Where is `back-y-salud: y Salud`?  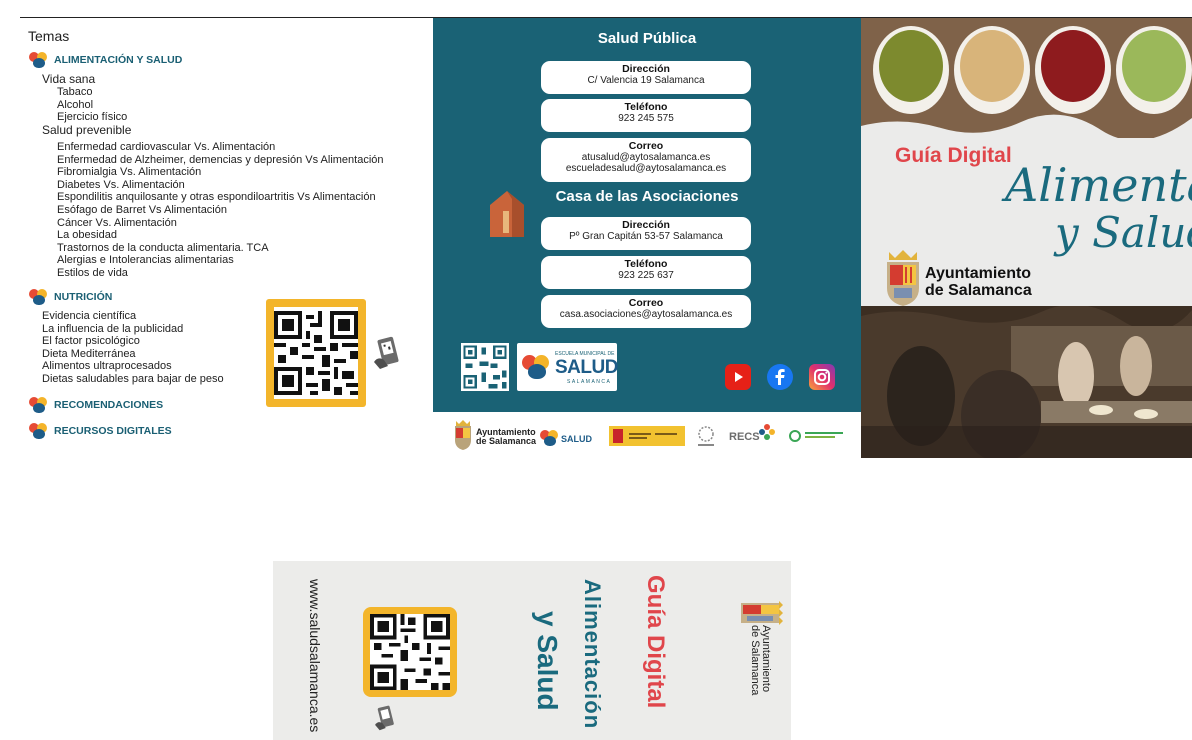
back-y-salud: y Salud is located at coordinates (547, 661).